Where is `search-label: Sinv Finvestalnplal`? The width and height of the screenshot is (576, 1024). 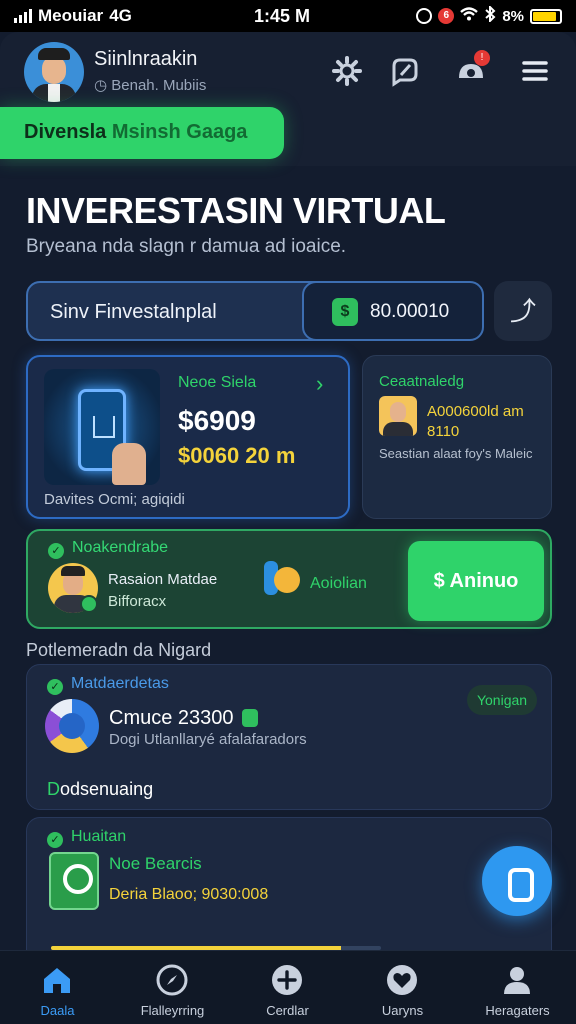
search-label: Sinv Finvestalnplal is located at coordinates (133, 312).